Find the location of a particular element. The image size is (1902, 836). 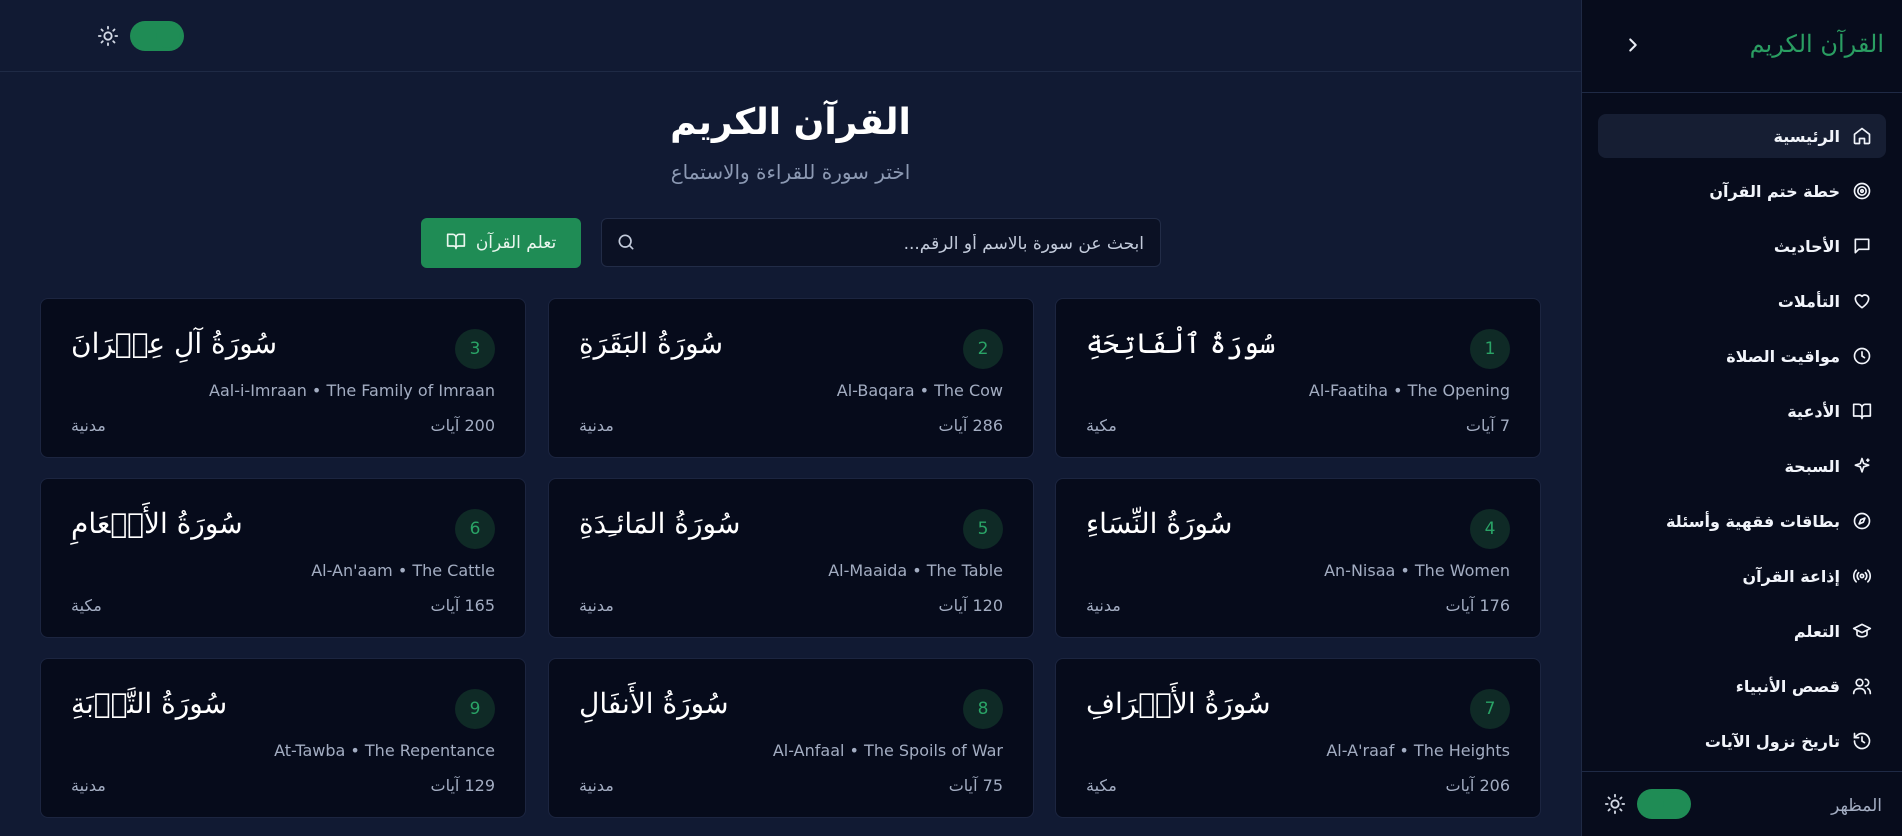

surah-transliteration: Al-Maaida • The Table is located at coordinates (915, 570).